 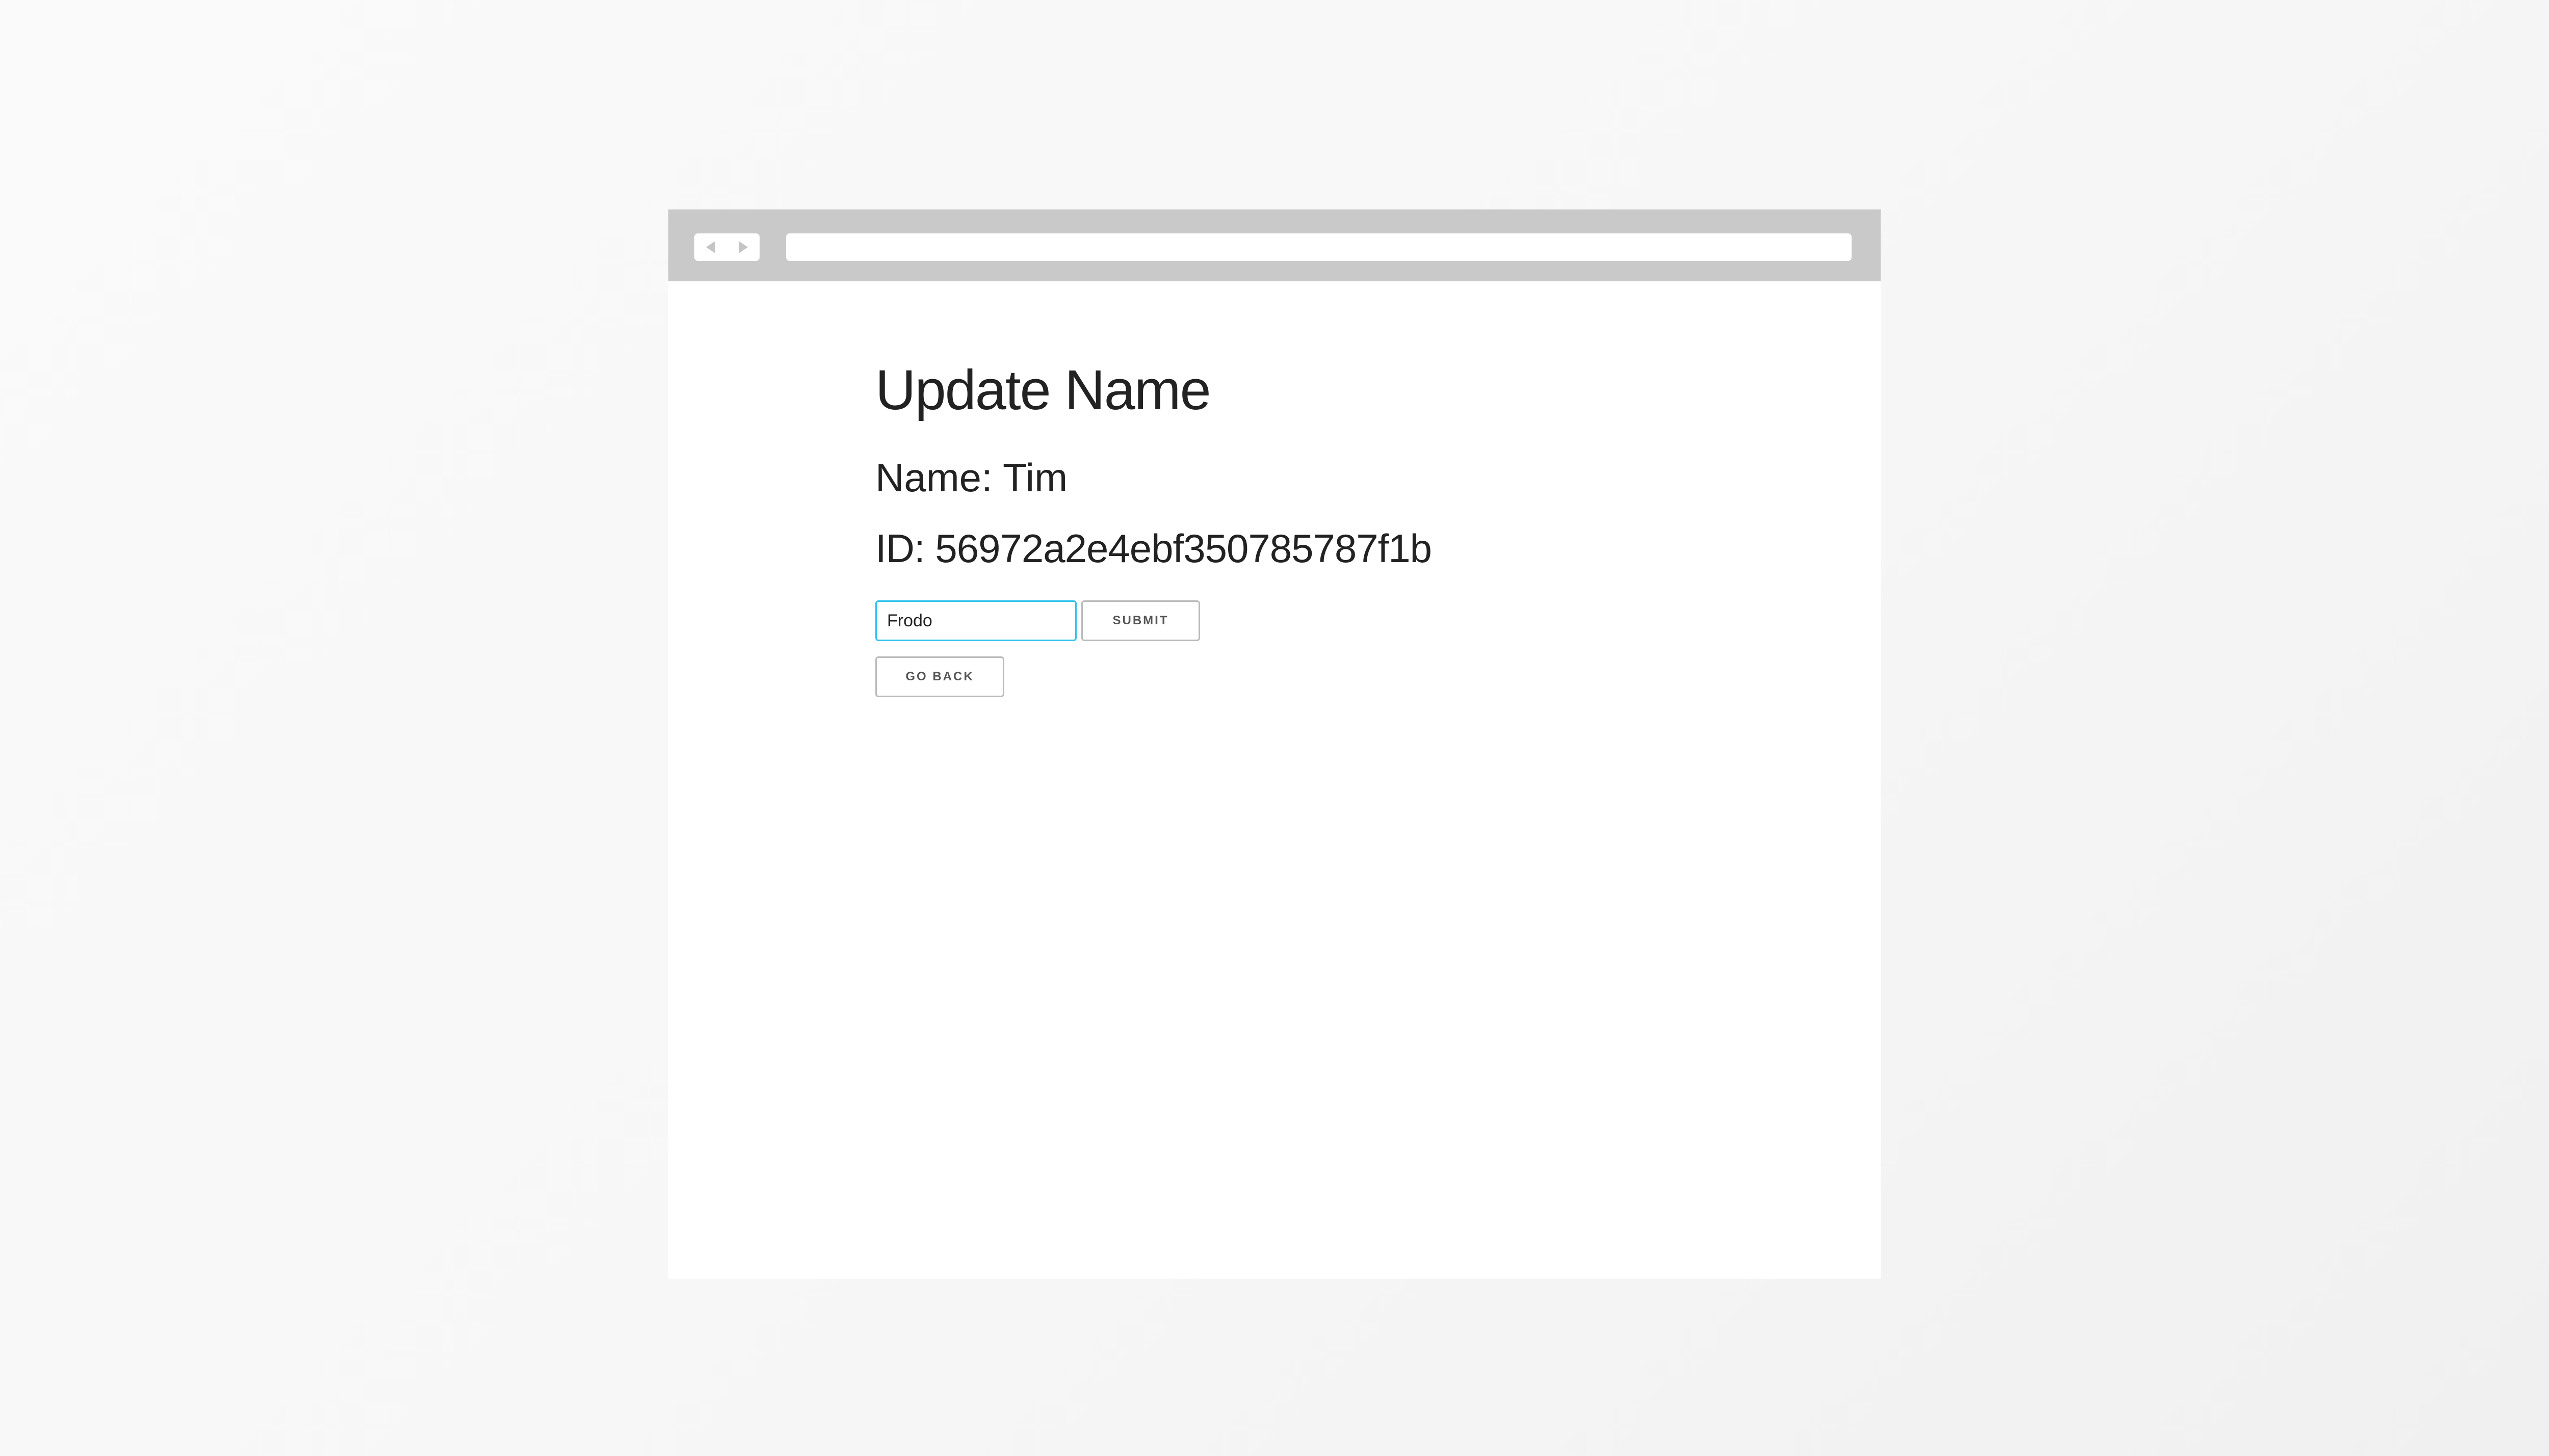 I want to click on name-input, so click(x=976, y=620).